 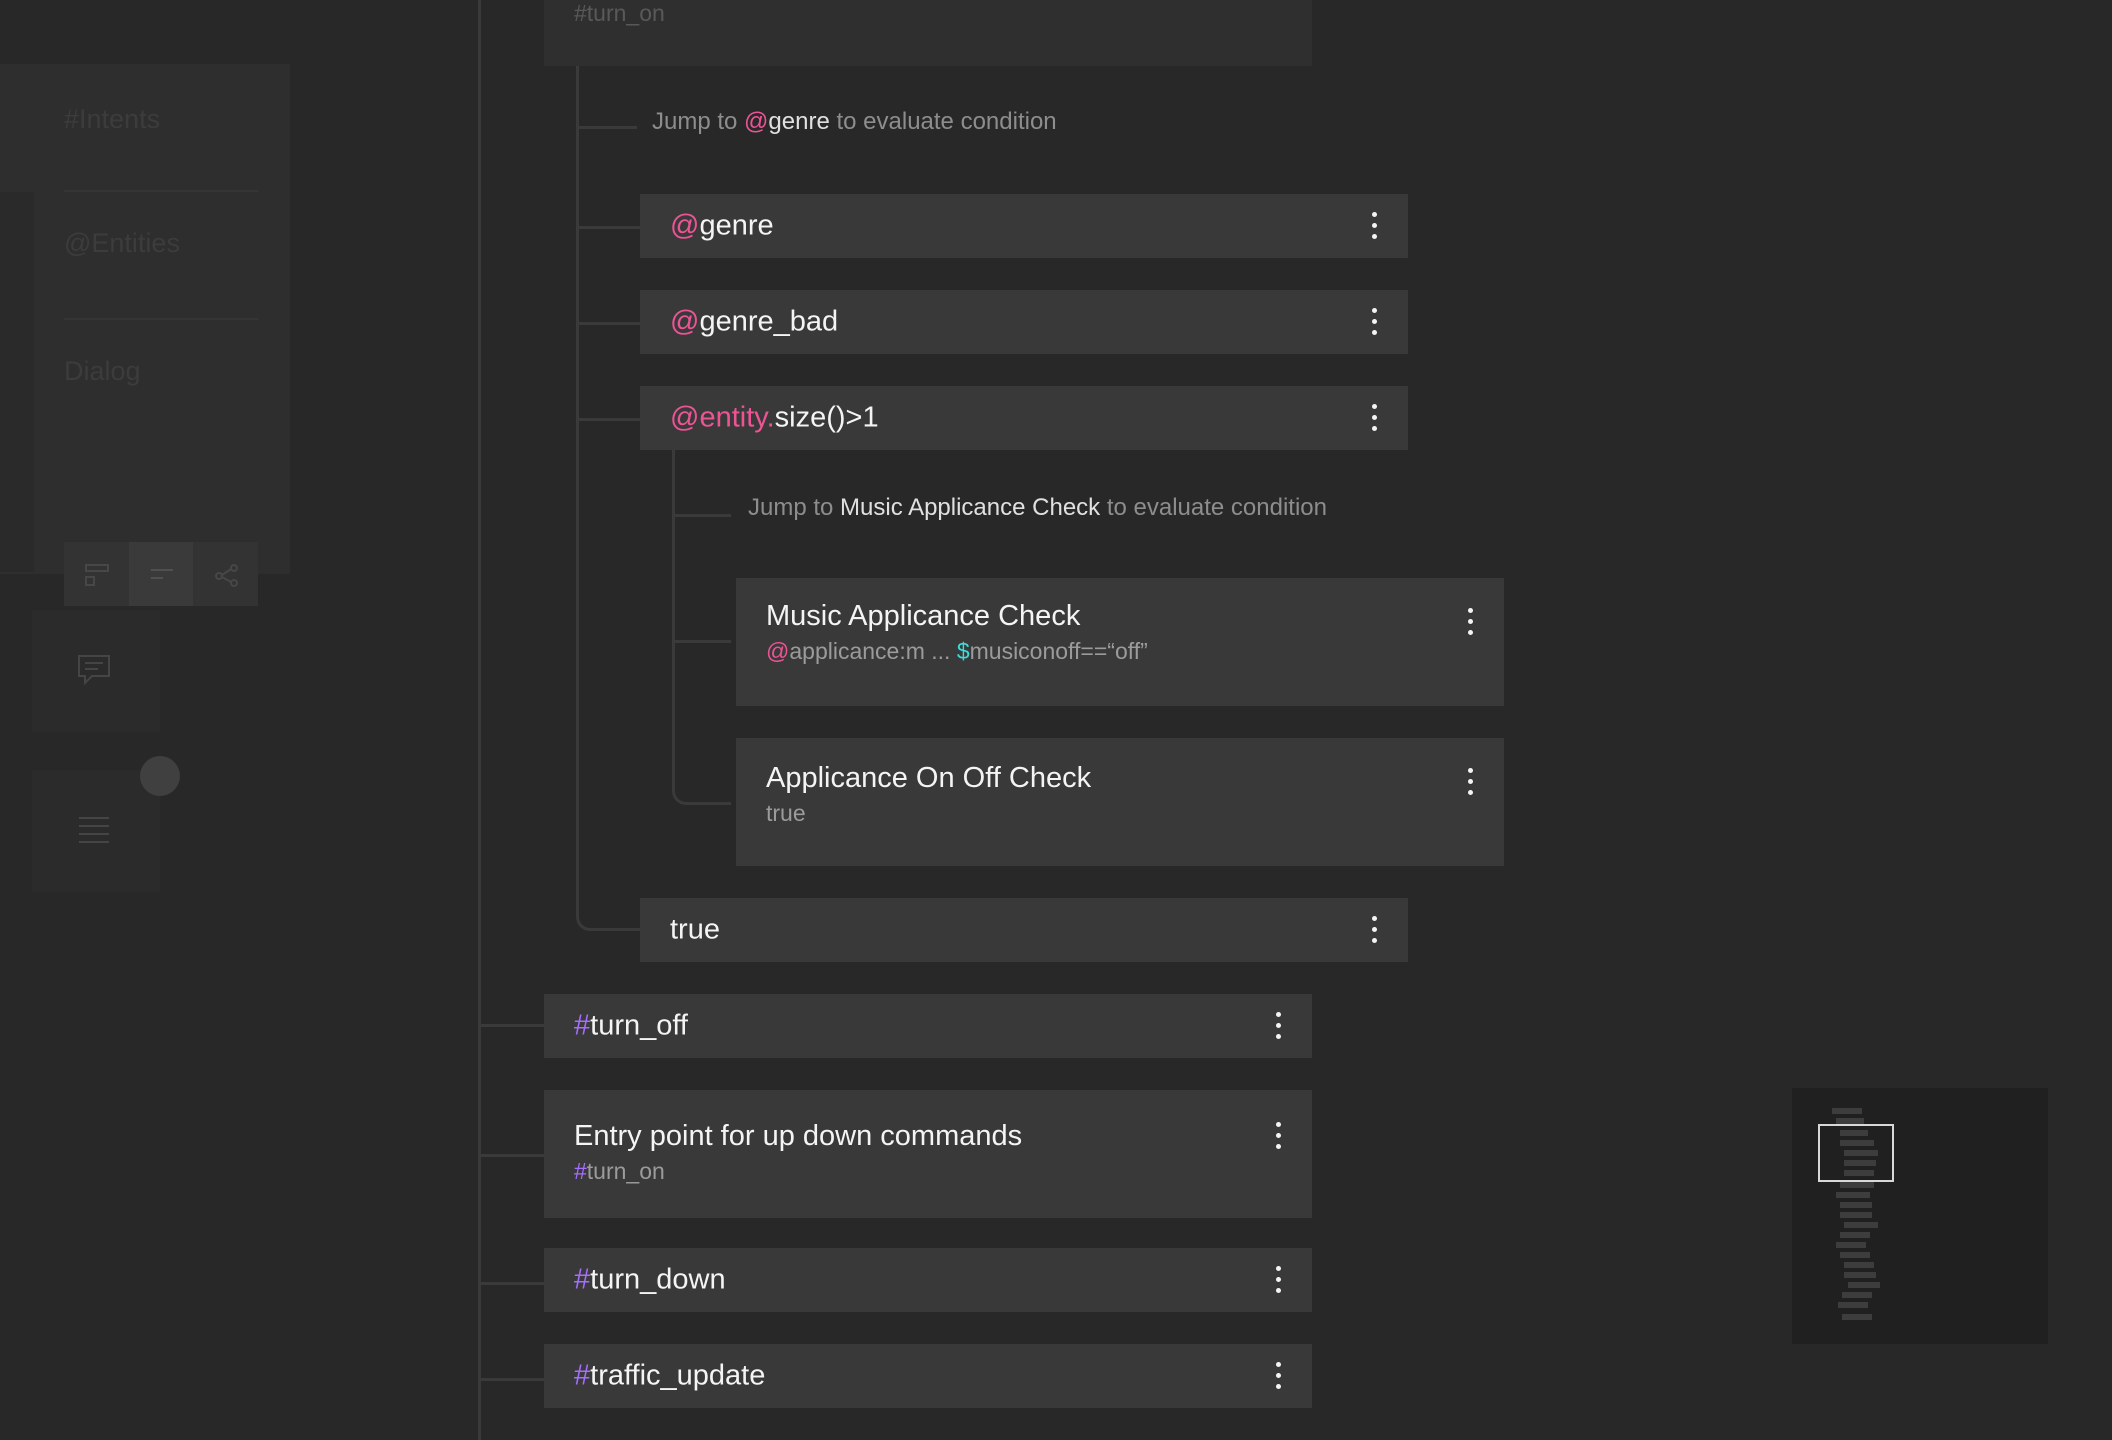 I want to click on list-icon, so click(x=94, y=830).